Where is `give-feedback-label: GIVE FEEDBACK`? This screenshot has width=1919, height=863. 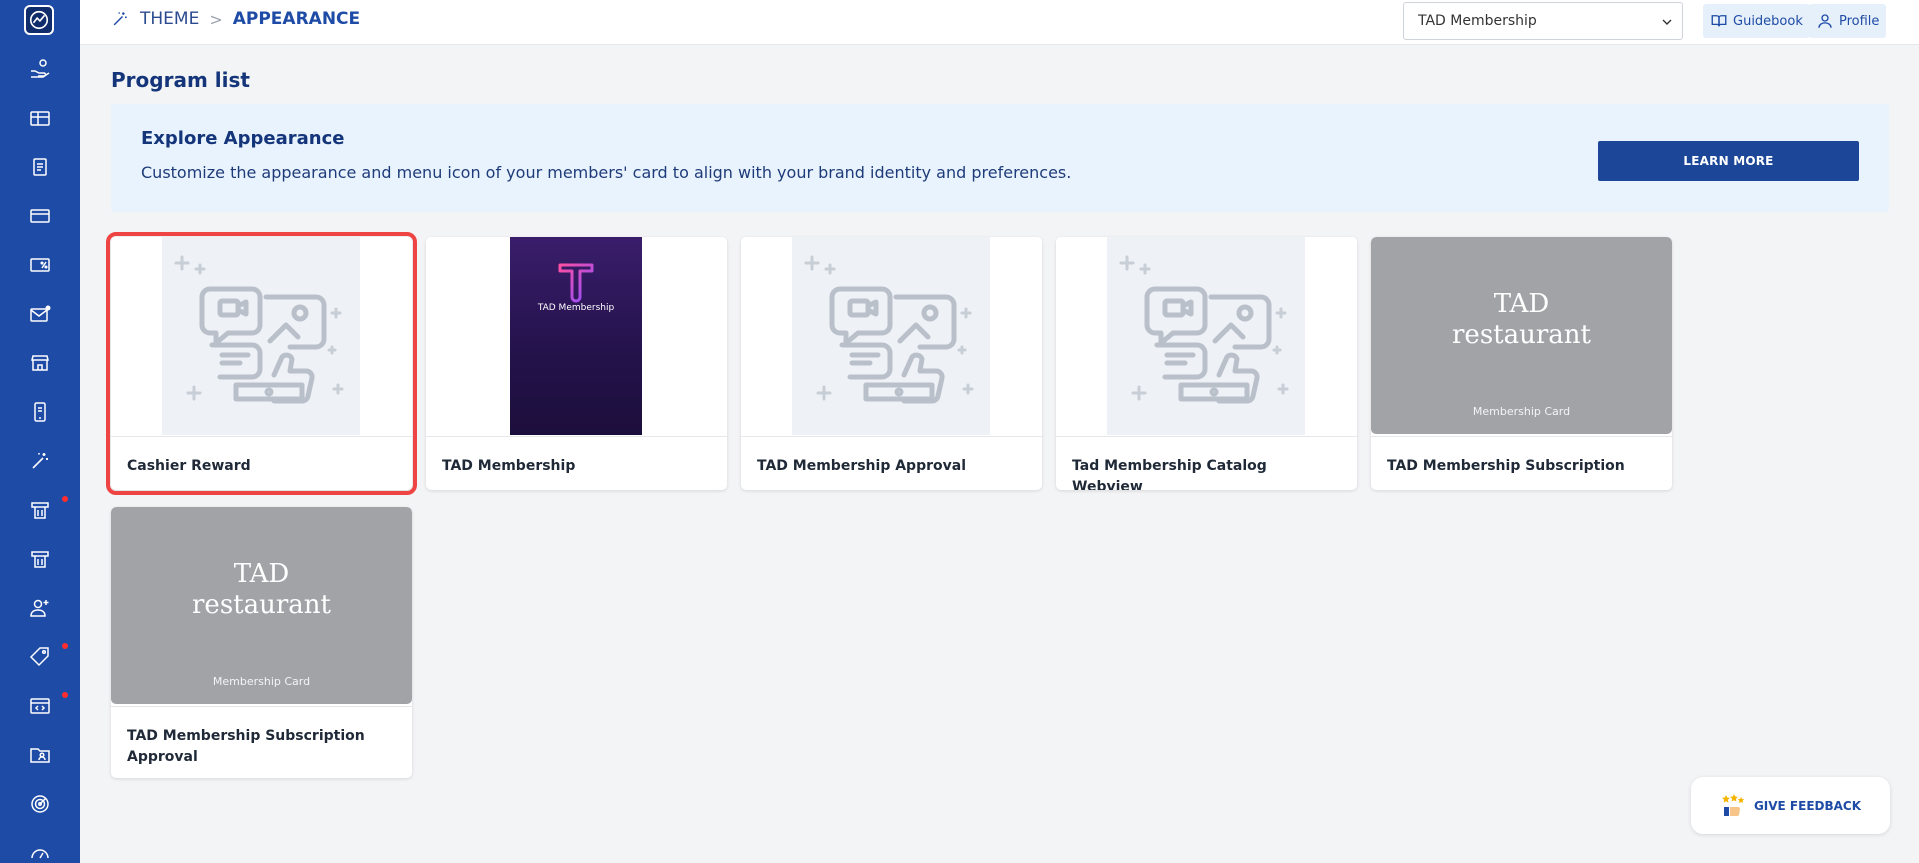 give-feedback-label: GIVE FEEDBACK is located at coordinates (1807, 805).